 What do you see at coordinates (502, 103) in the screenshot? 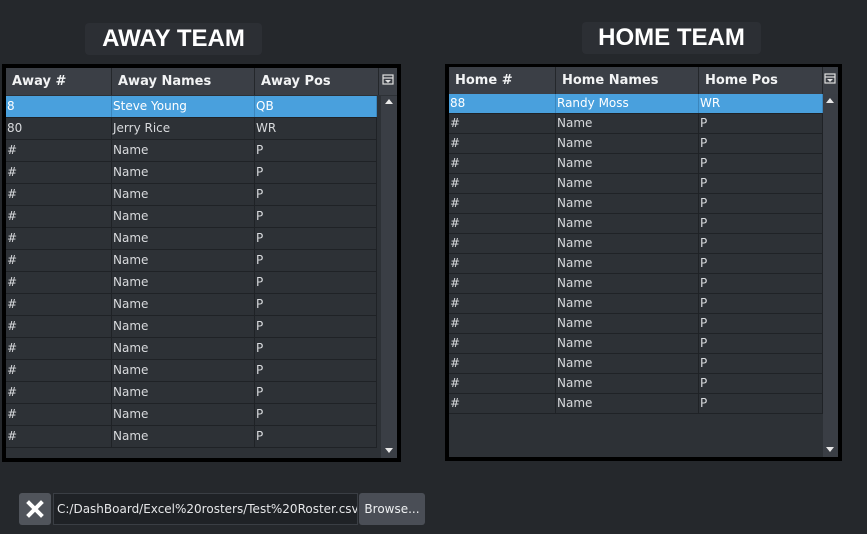
I see `home-cell-num: 88` at bounding box center [502, 103].